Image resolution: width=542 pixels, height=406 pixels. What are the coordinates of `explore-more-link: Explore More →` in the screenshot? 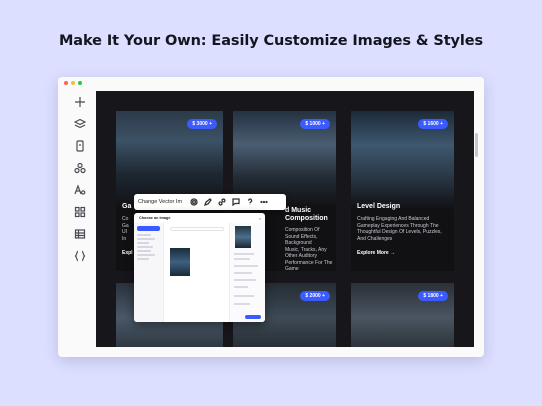 It's located at (402, 253).